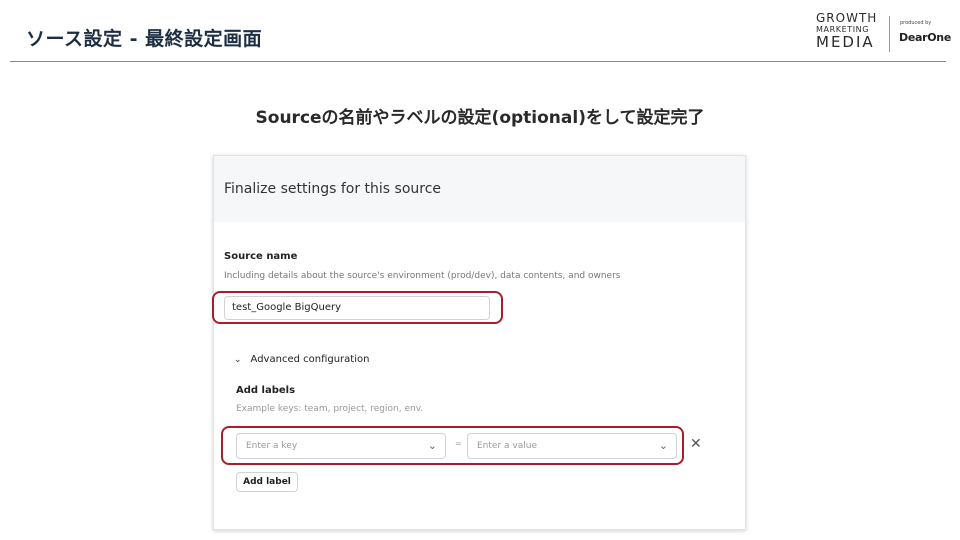 This screenshot has height=540, width=960. I want to click on produced-by-text: produced by, so click(916, 23).